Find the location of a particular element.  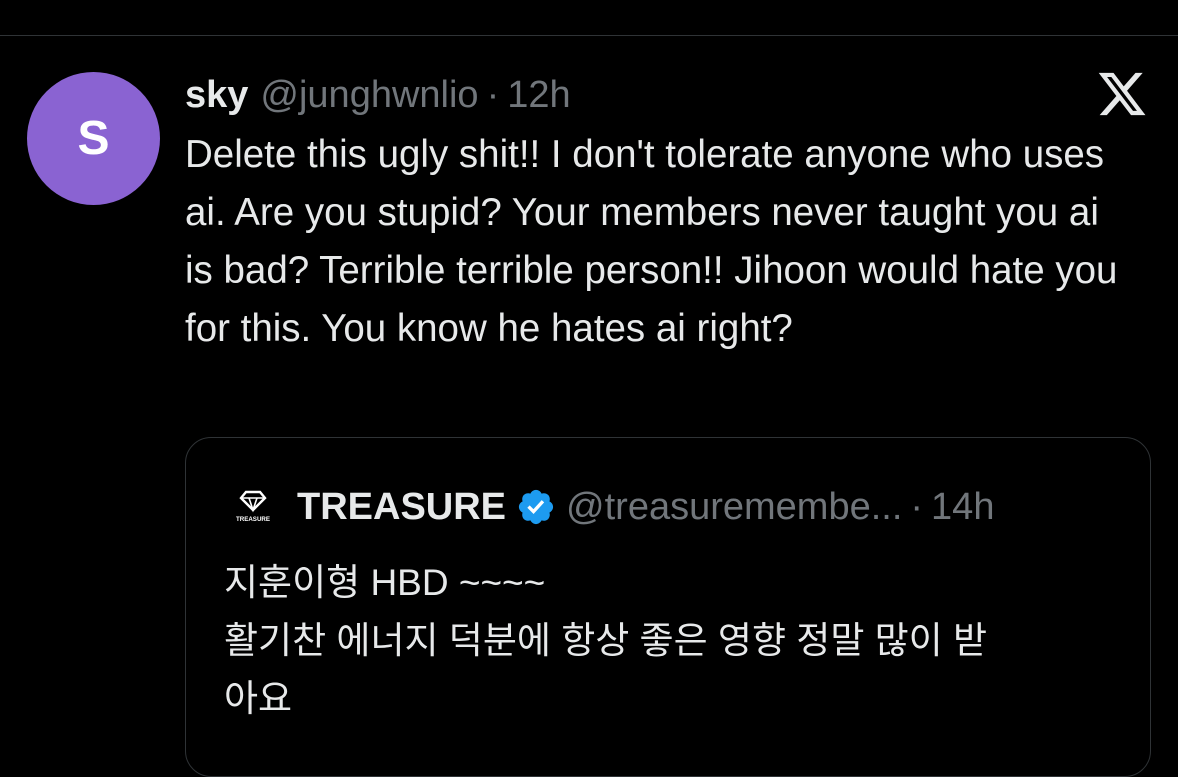

tweet-header: sky @junghwnlio · 12h is located at coordinates (378, 95).